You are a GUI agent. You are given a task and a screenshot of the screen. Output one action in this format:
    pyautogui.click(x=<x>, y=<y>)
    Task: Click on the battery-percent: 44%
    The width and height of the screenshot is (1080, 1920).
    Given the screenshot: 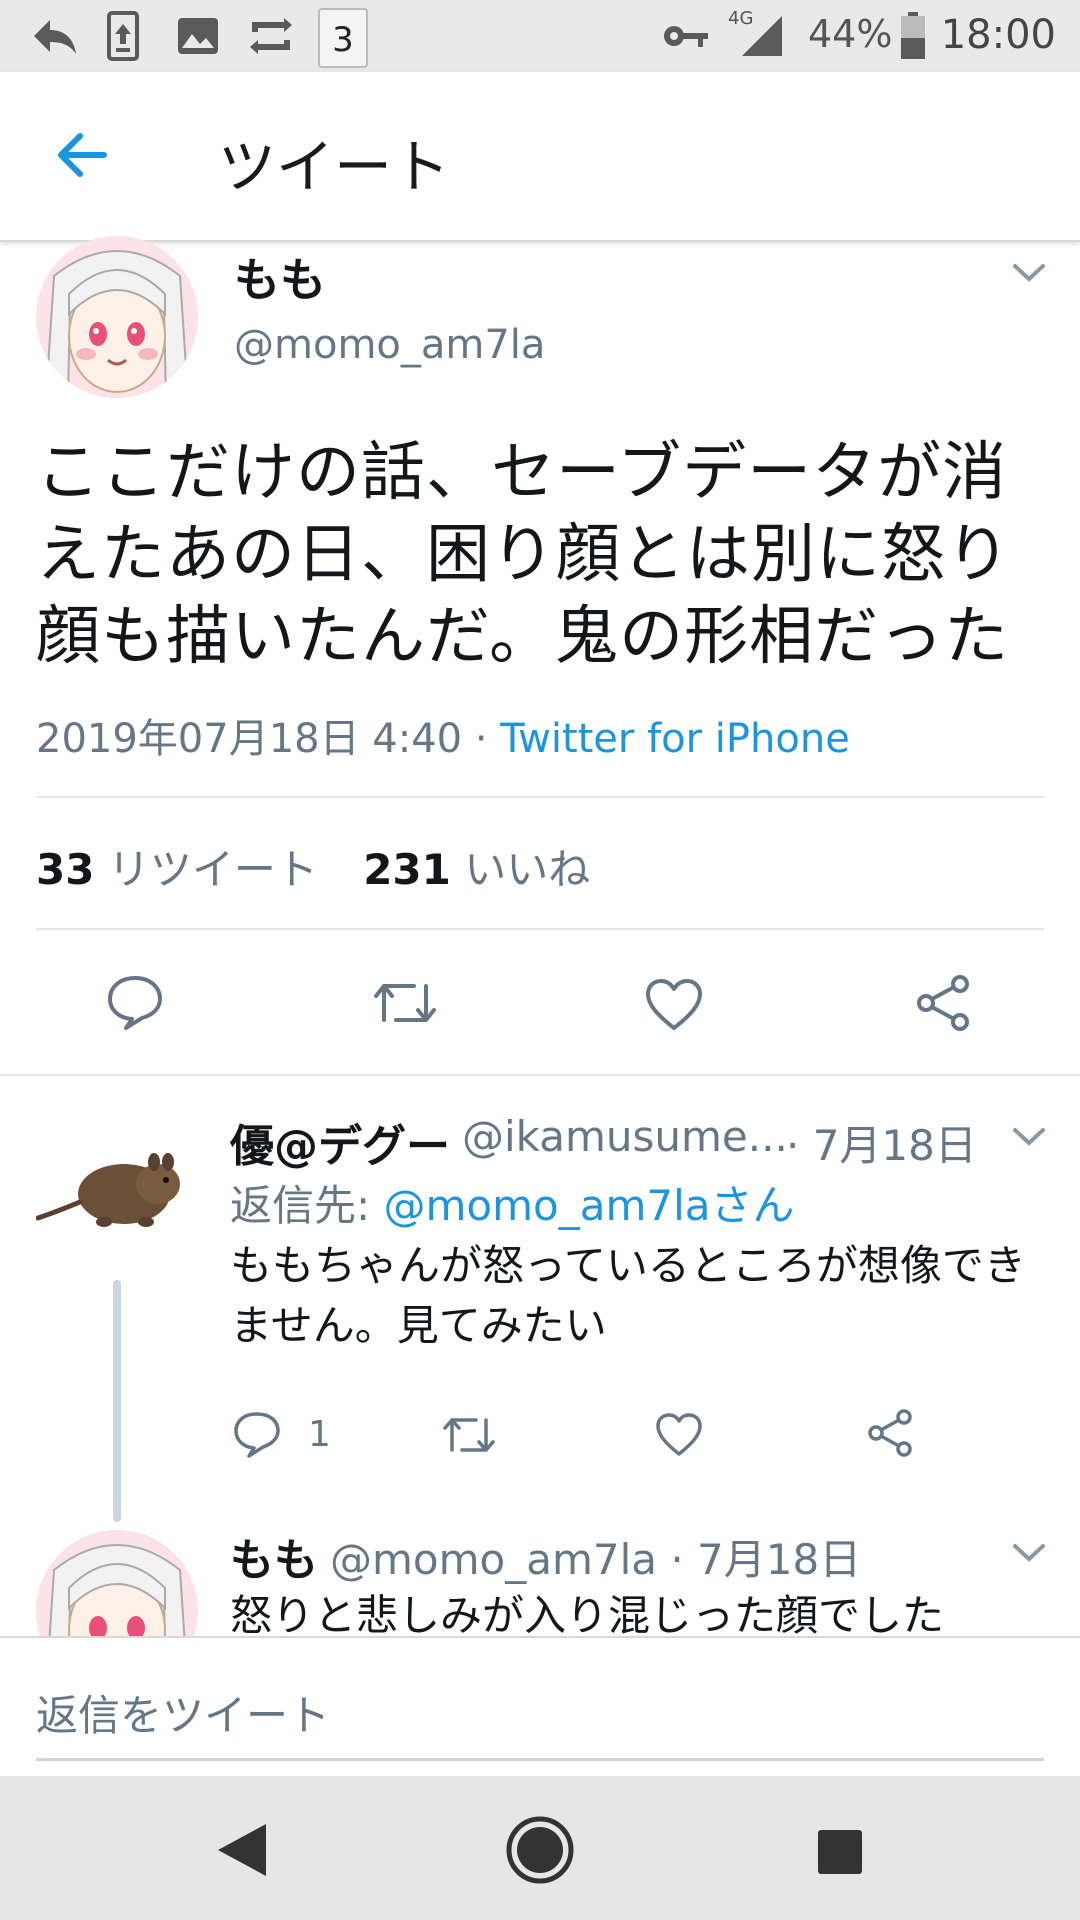 What is the action you would take?
    pyautogui.click(x=850, y=34)
    